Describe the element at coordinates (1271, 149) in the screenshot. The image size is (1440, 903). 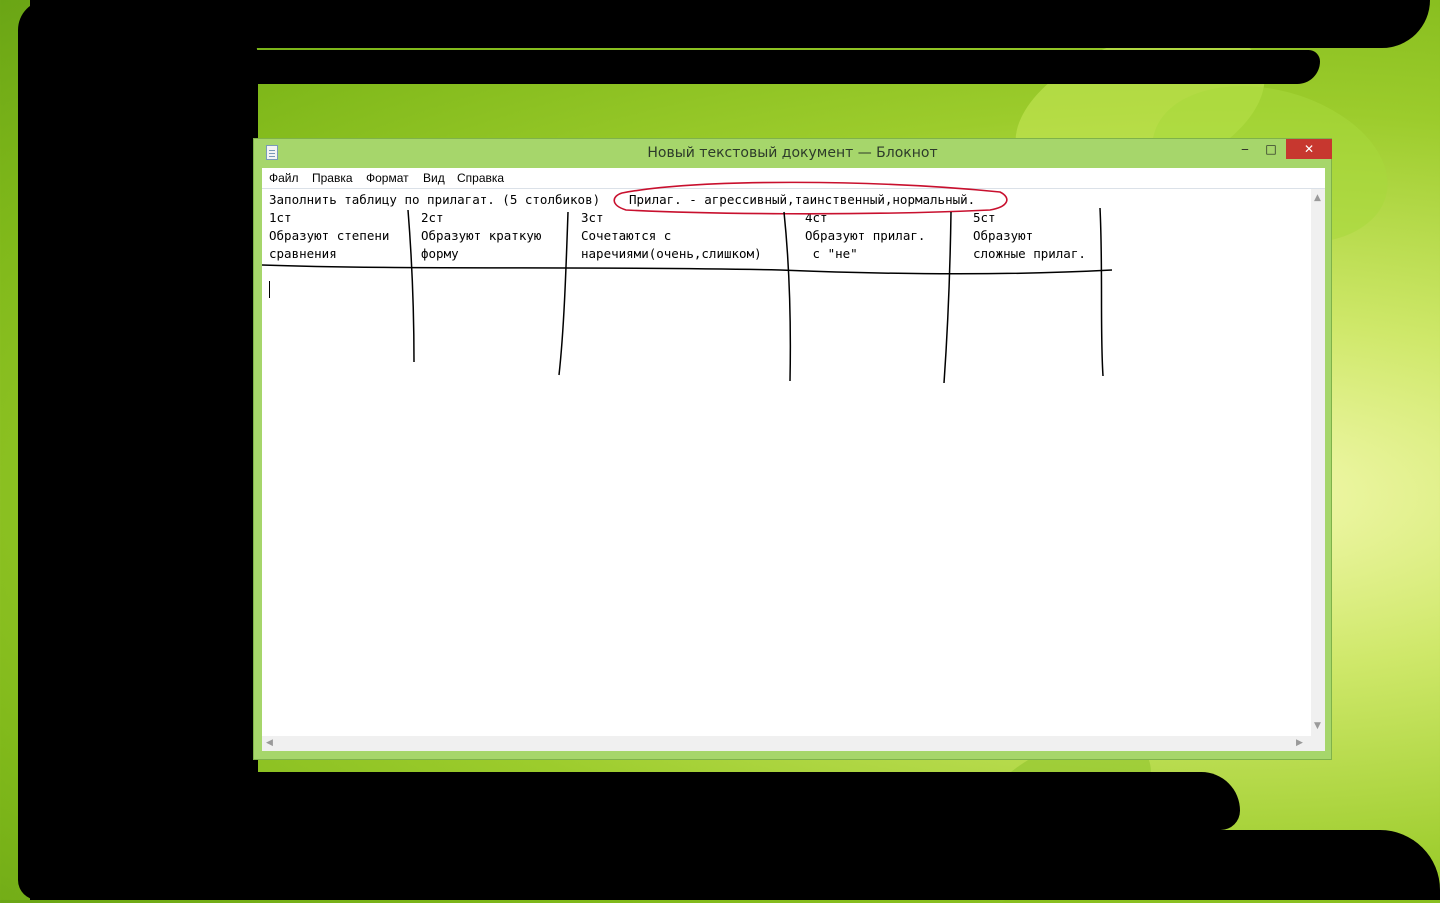
I see `maximize-button: □` at that location.